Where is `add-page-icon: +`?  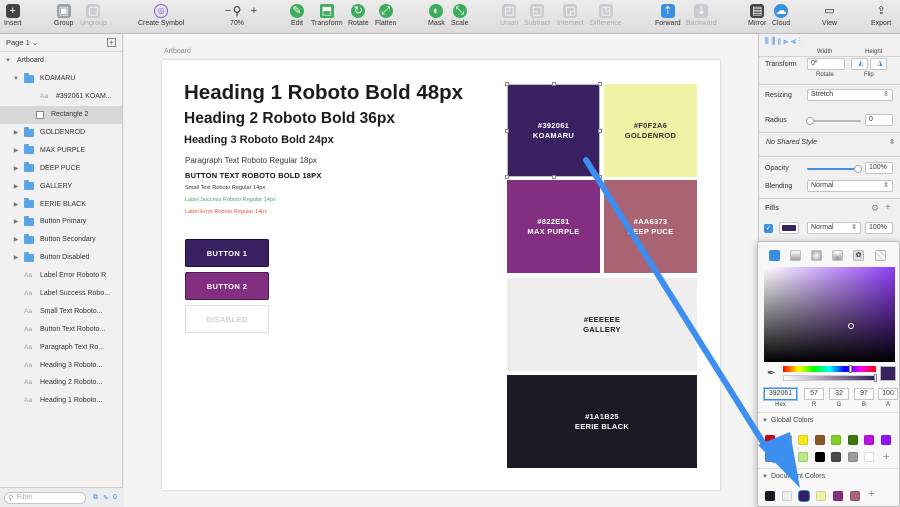 add-page-icon: + is located at coordinates (111, 42).